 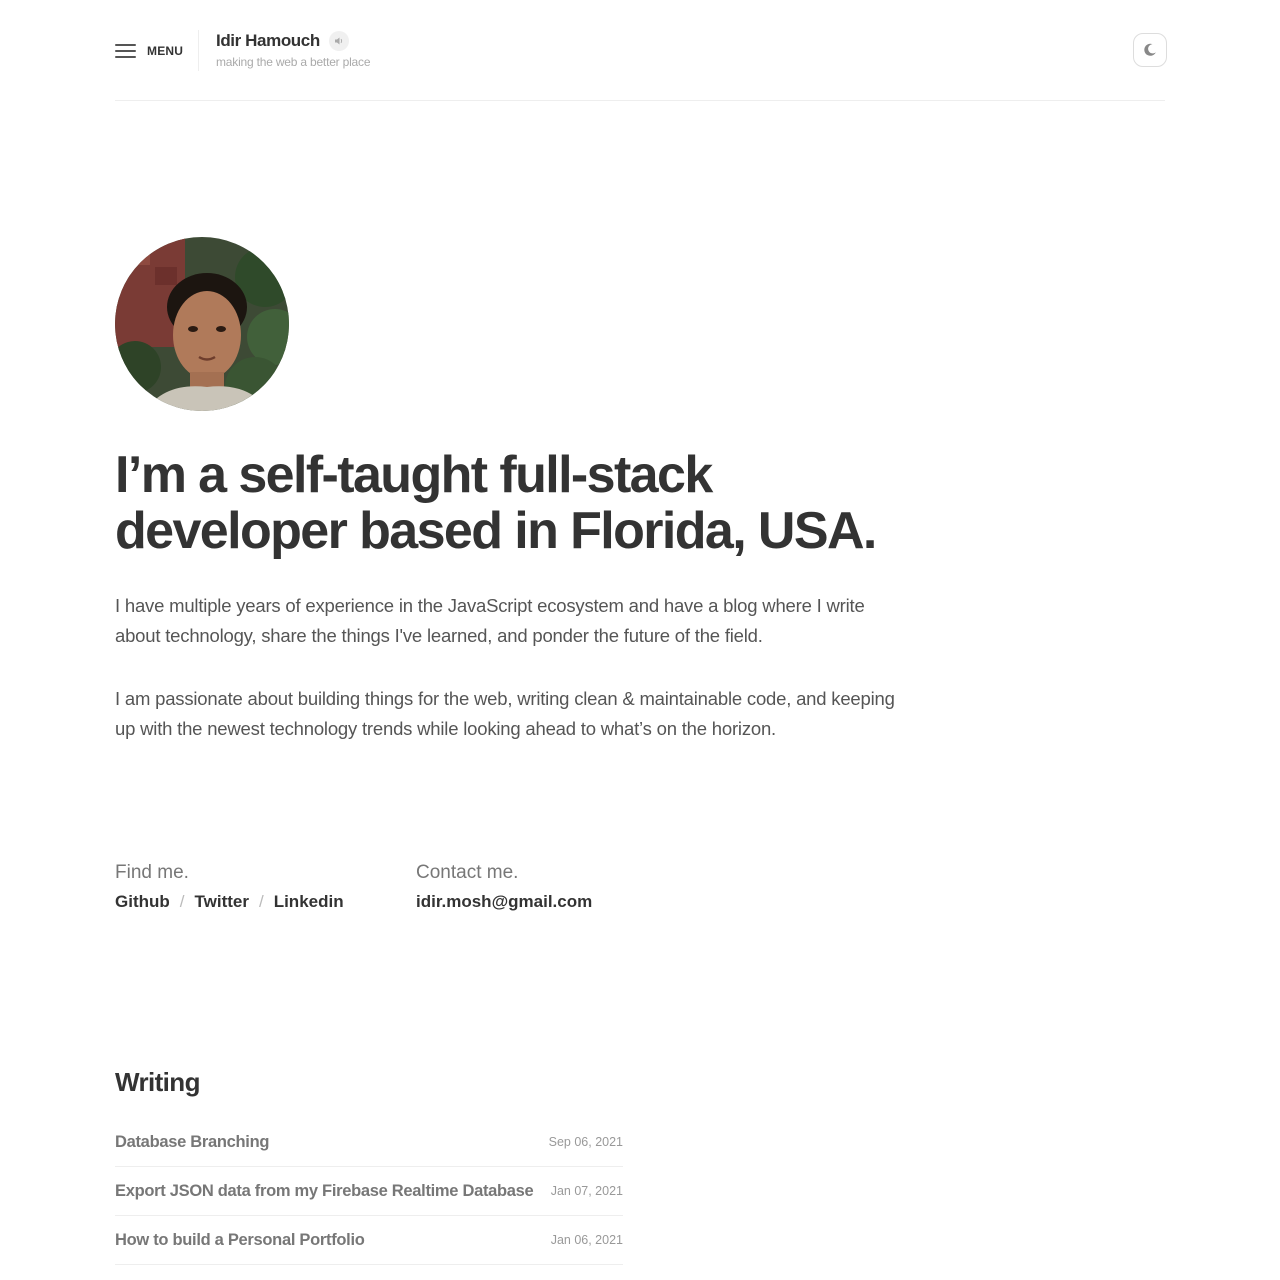 I want to click on social-links: Github / Twitter / Linkedin, so click(x=229, y=902).